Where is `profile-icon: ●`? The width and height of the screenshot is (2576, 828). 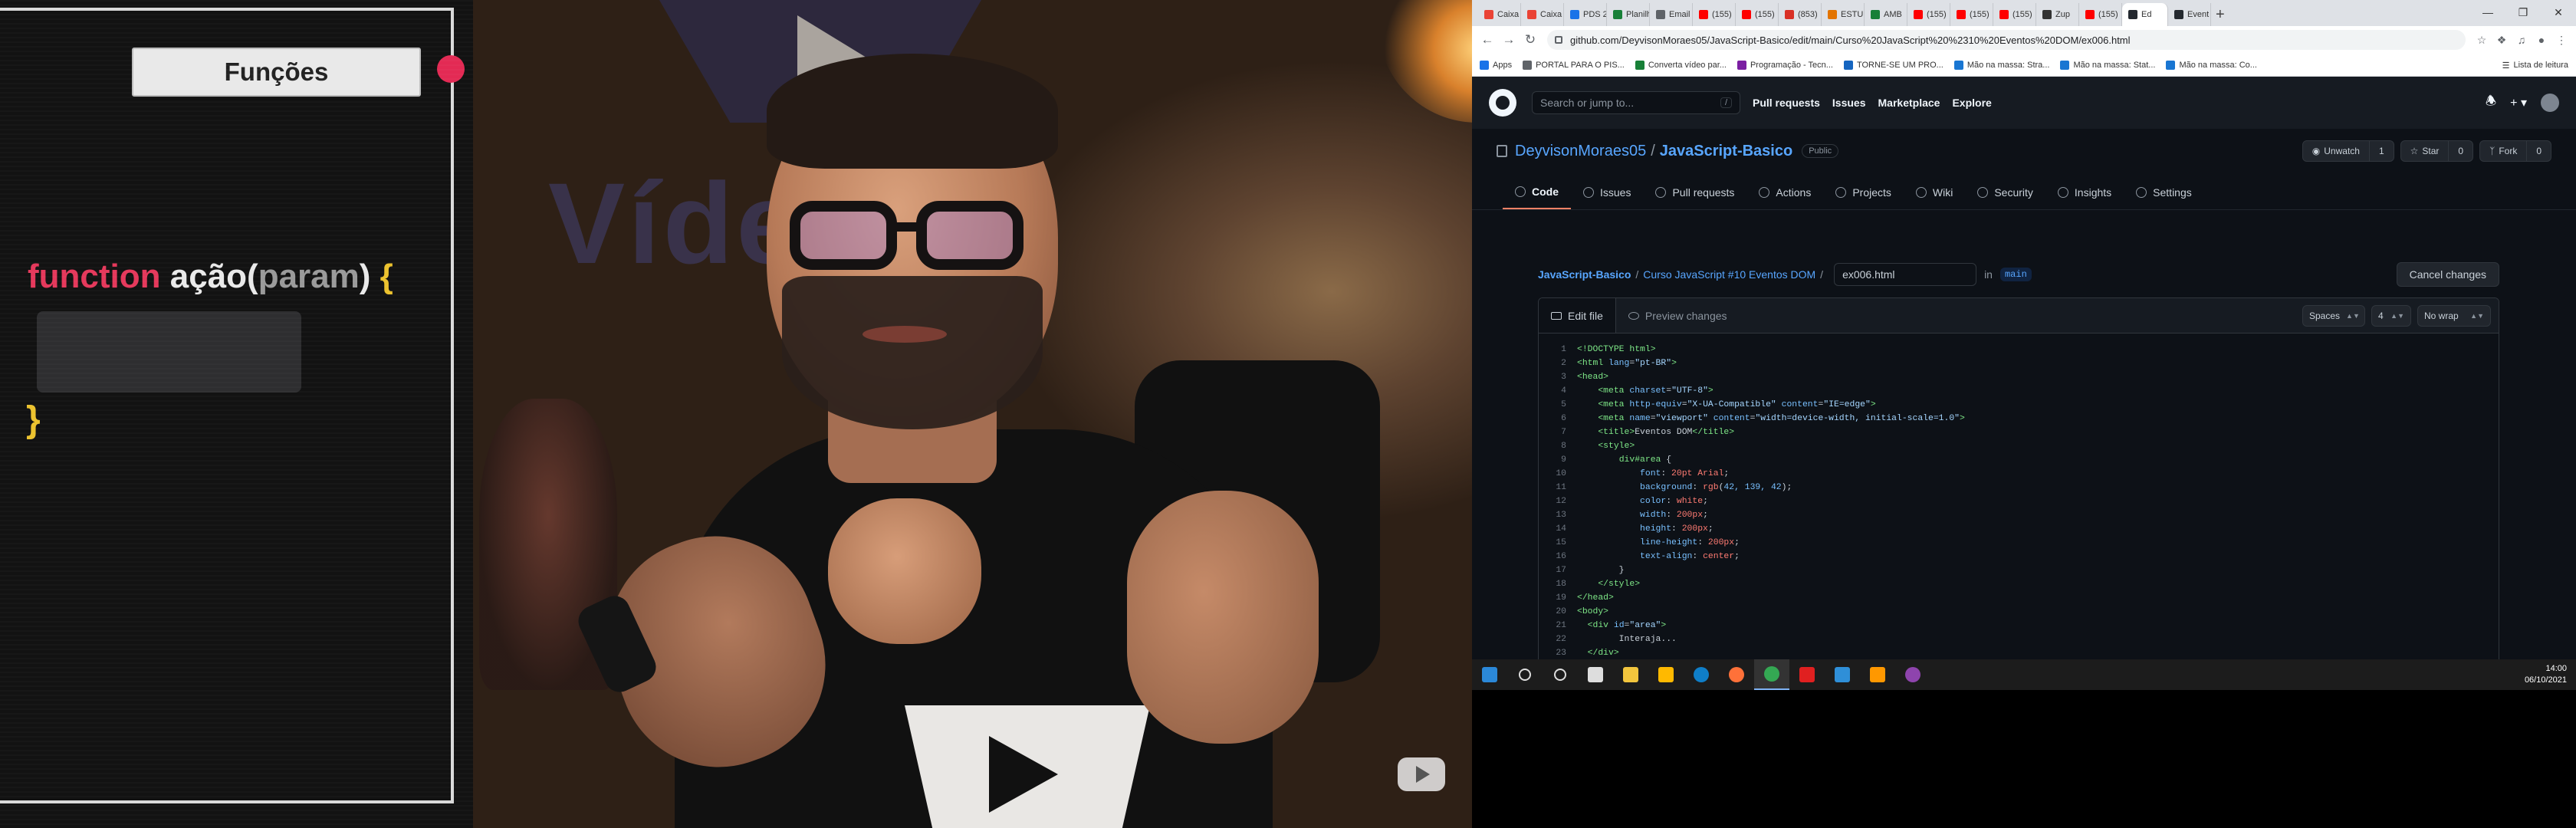
profile-icon: ● is located at coordinates (2541, 40).